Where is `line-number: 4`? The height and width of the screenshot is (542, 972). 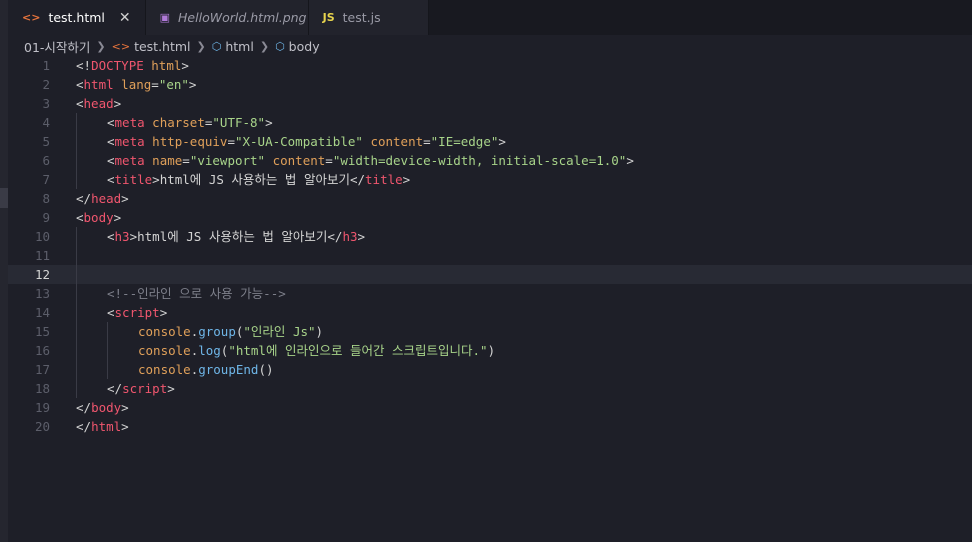
line-number: 4 is located at coordinates (46, 122).